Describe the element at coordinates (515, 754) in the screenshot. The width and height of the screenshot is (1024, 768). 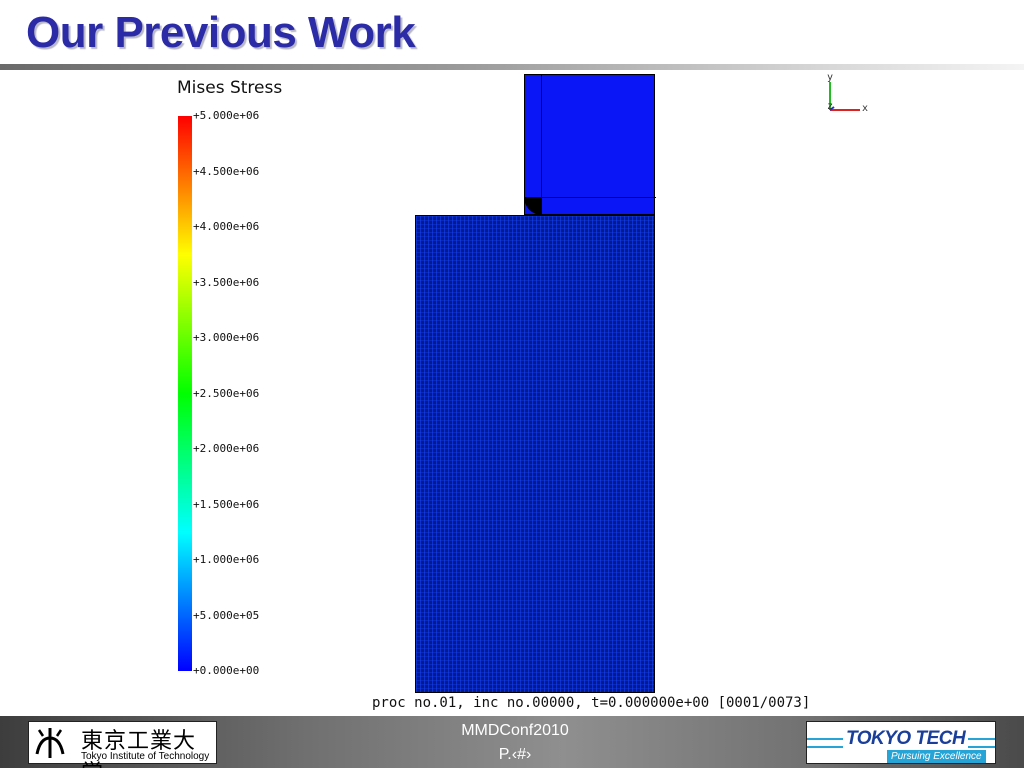
I see `page-number: P.‹#›` at that location.